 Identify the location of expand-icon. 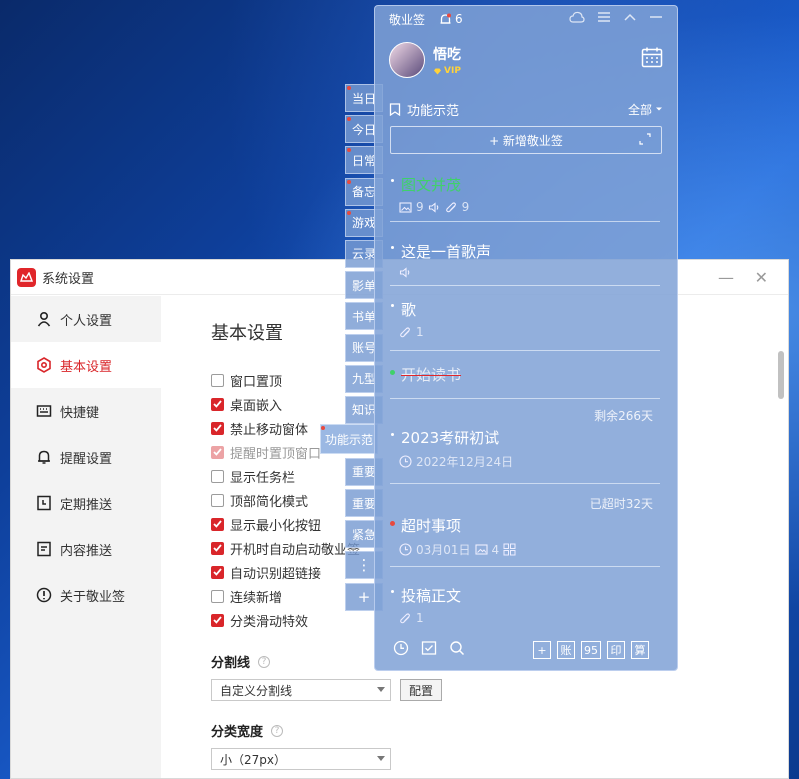
(645, 139).